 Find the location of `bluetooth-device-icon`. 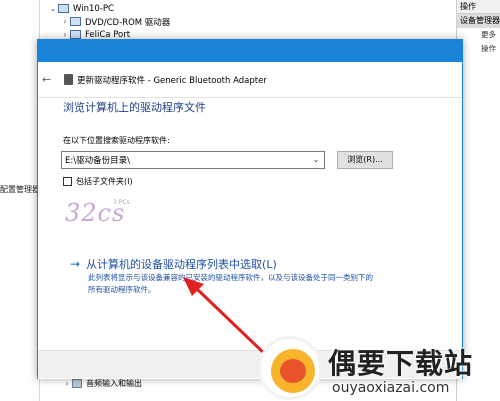

bluetooth-device-icon is located at coordinates (68, 79).